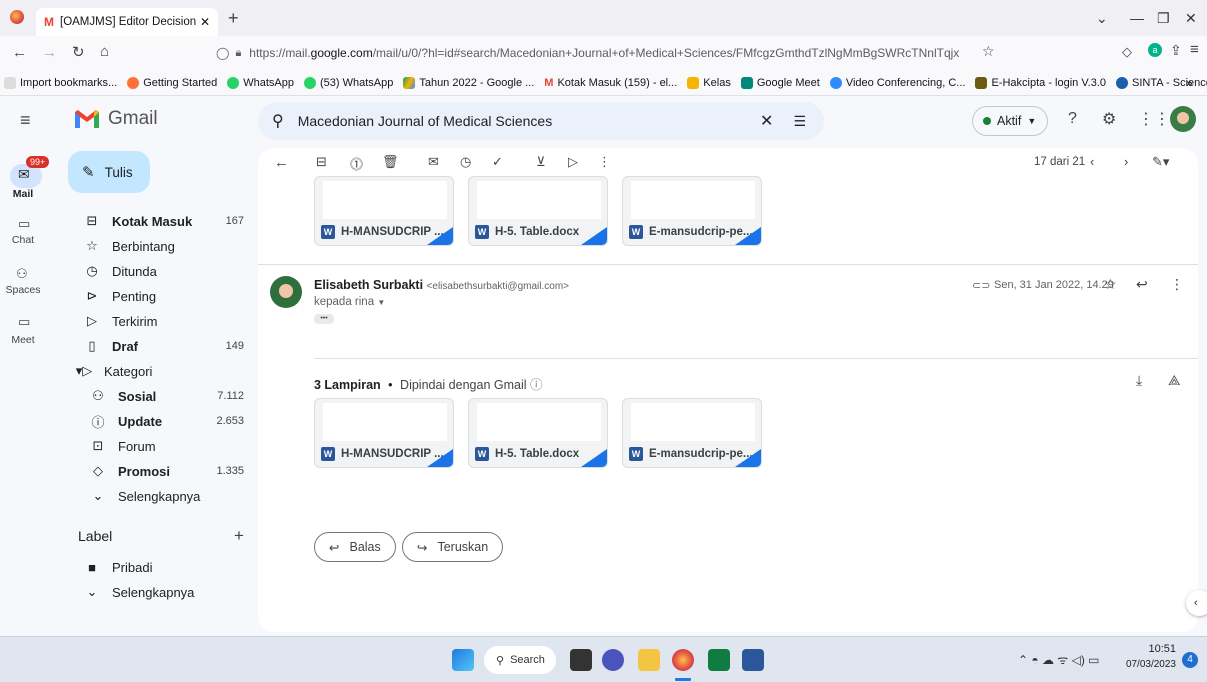 This screenshot has width=1207, height=682. What do you see at coordinates (520, 660) in the screenshot?
I see `taskbar-search: ⚲ Search` at bounding box center [520, 660].